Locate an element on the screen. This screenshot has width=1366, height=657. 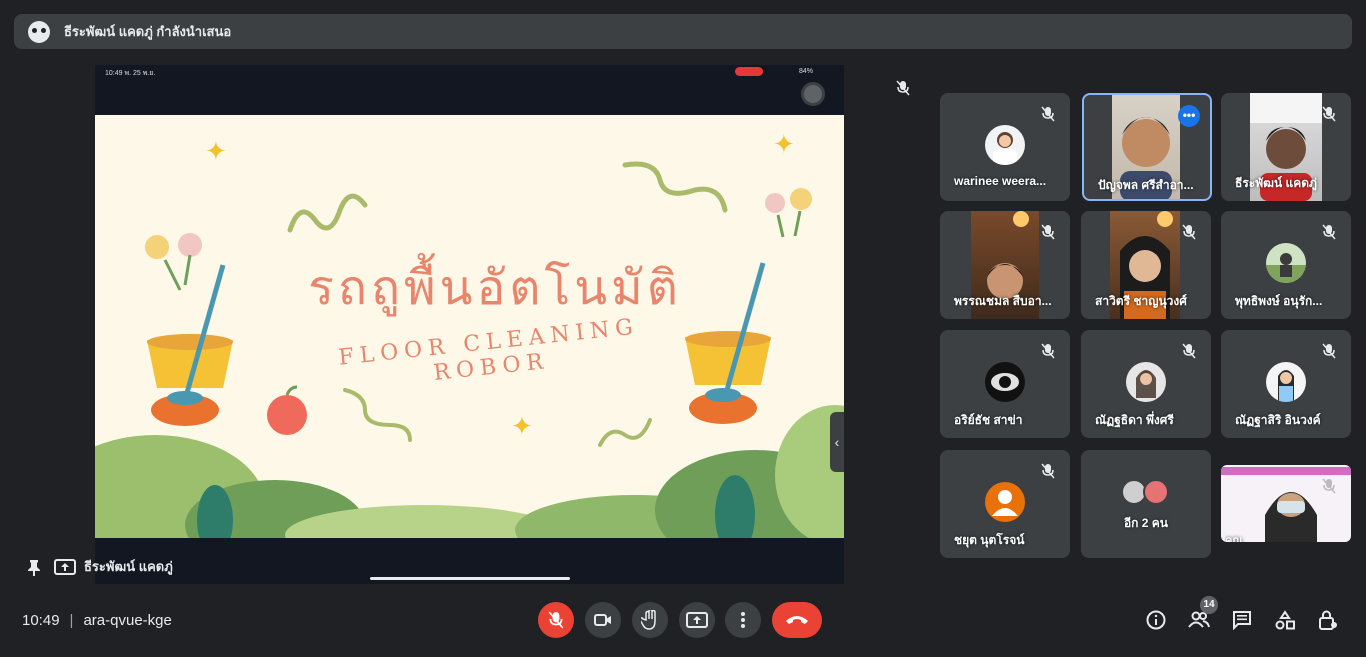
info-icon is located at coordinates (1156, 620).